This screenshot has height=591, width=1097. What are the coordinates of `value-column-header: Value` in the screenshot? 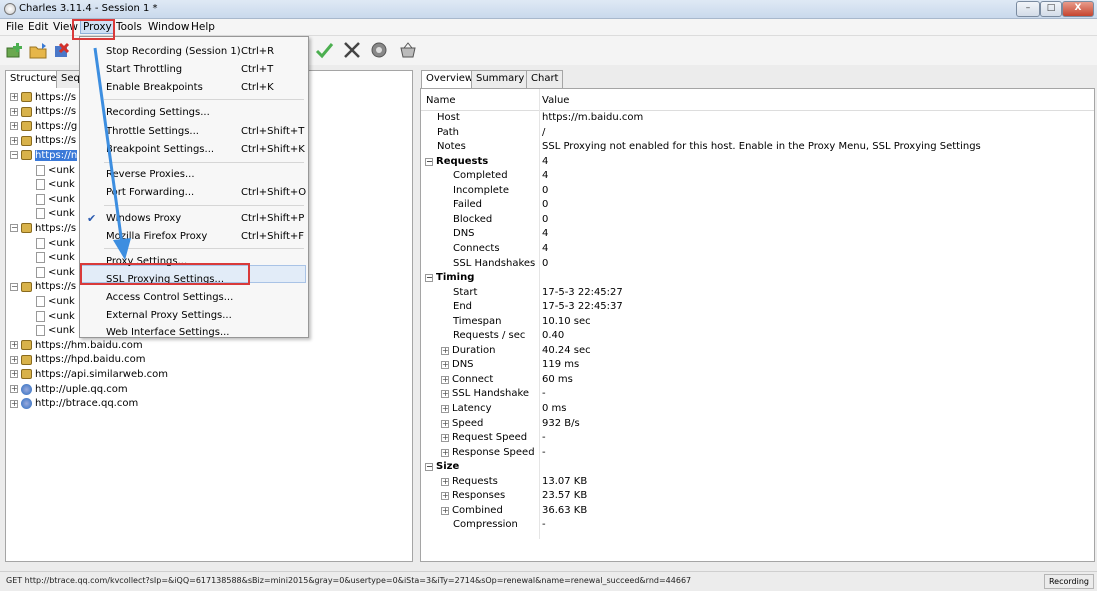 It's located at (555, 100).